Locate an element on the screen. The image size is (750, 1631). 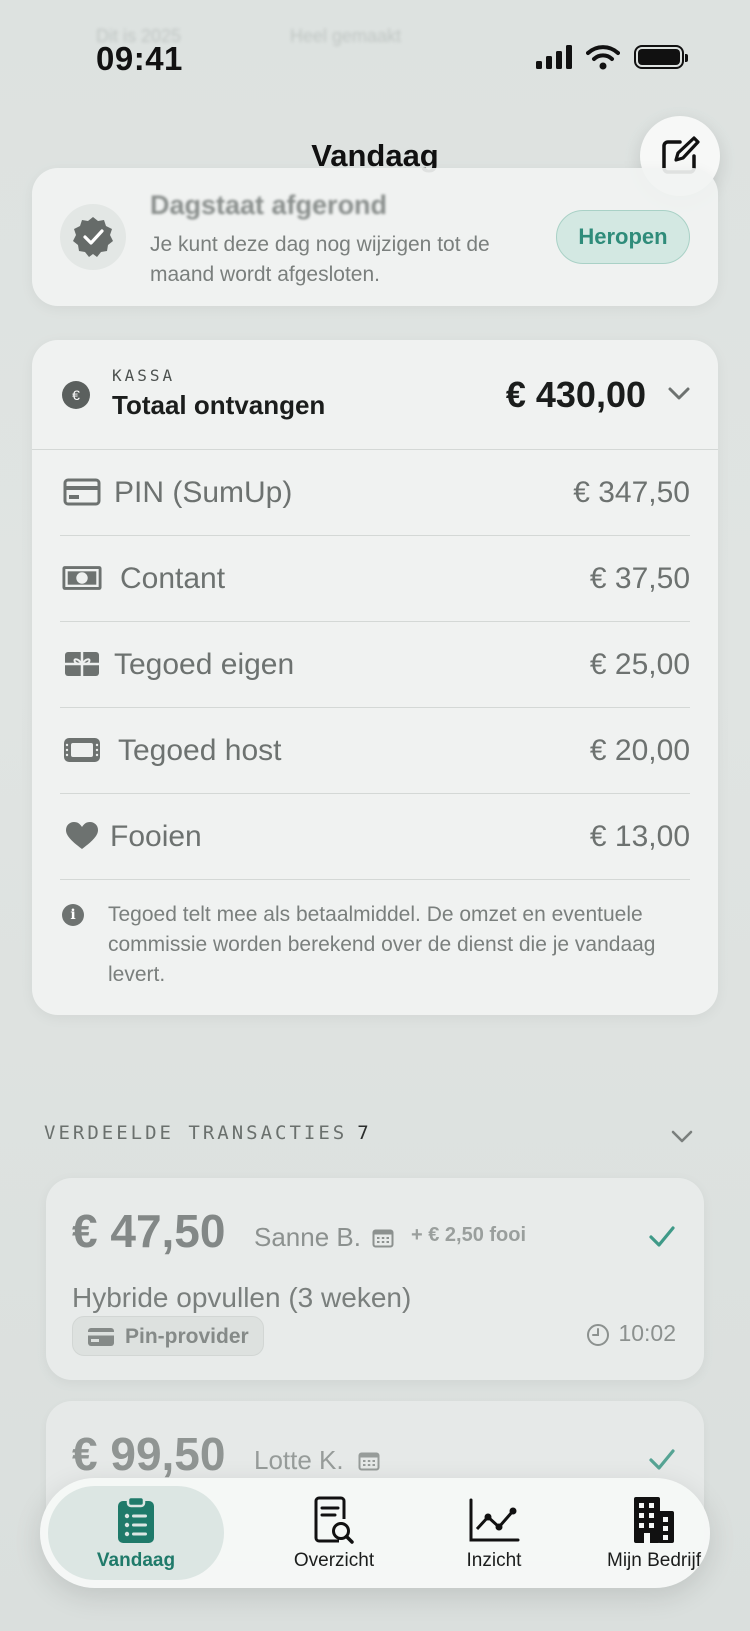
payment-label: Tegoed host is located at coordinates (200, 750).